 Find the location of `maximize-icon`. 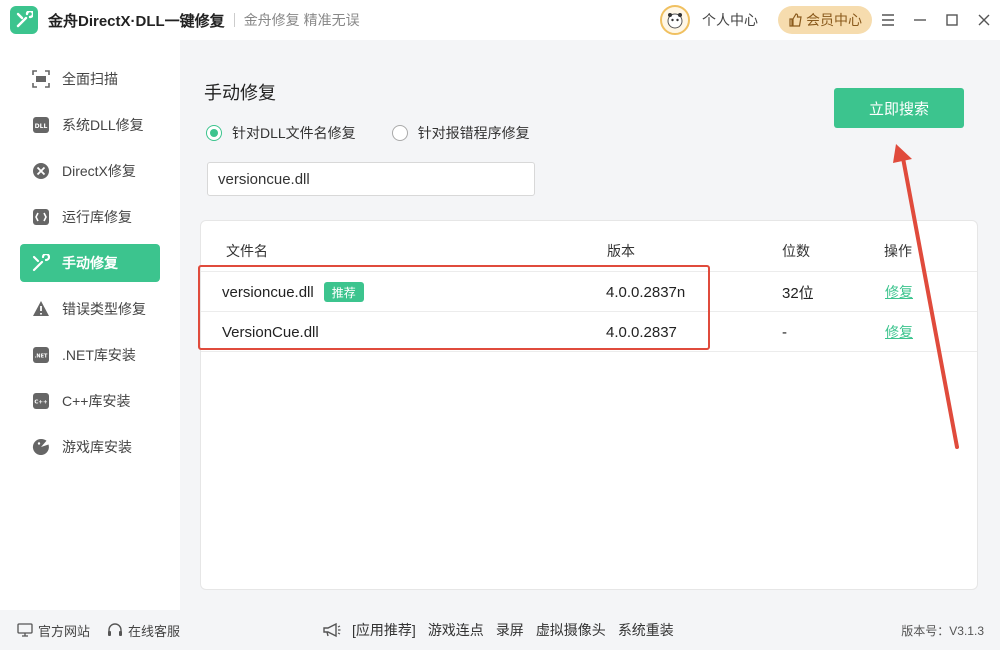

maximize-icon is located at coordinates (952, 20).